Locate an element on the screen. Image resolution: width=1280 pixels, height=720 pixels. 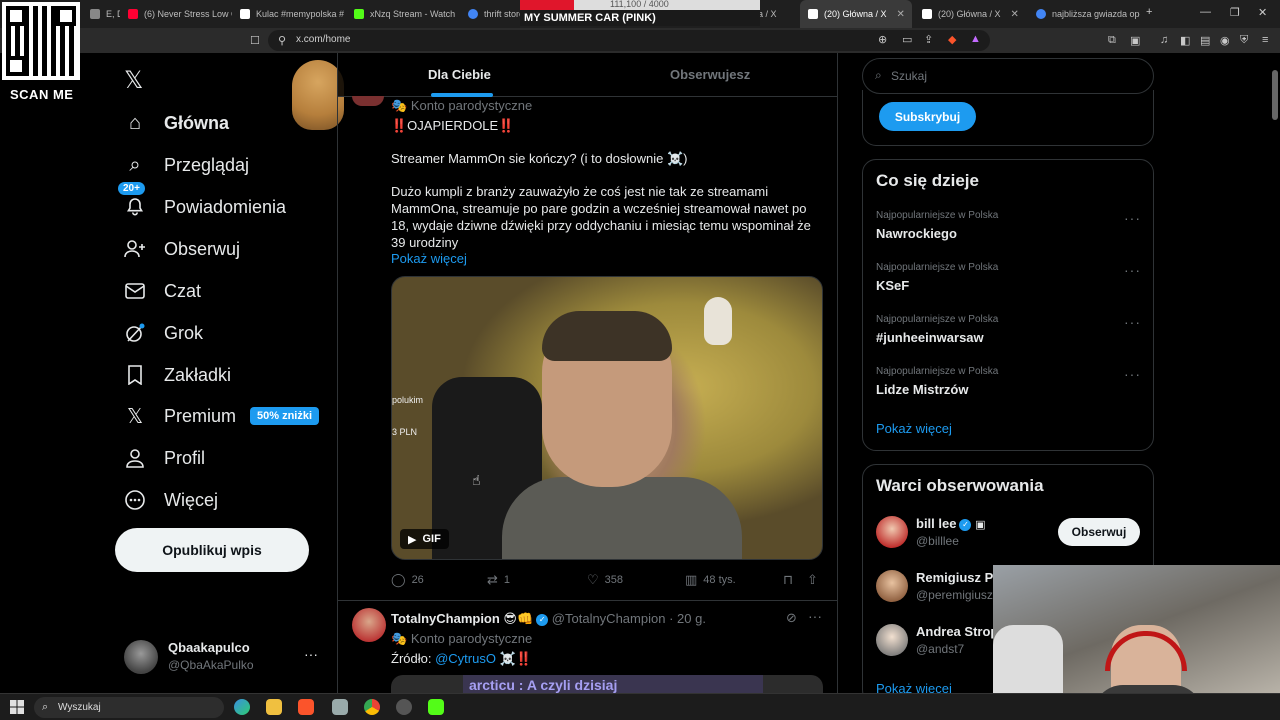
brave-rewards-icon: ▲ is located at coordinates (975, 39).